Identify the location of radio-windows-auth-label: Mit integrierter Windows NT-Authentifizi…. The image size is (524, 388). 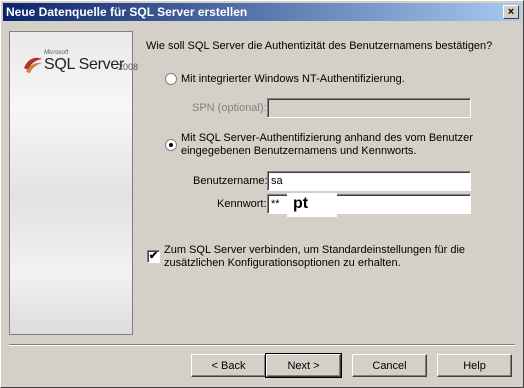
(293, 79).